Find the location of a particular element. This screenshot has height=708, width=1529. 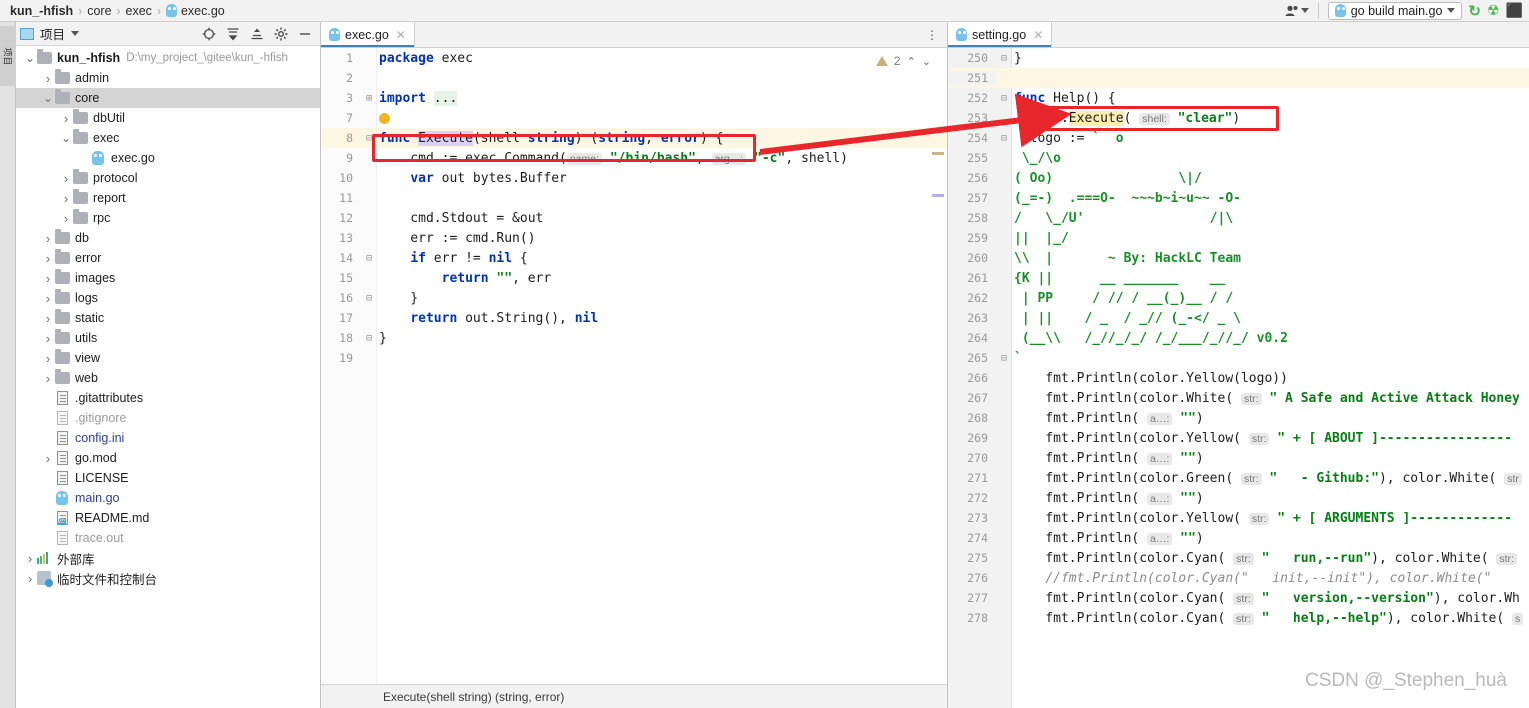

code-line: 264 (__\\ /_//_/_/ /_/___/_//_/ v0.2 is located at coordinates (1238, 338).